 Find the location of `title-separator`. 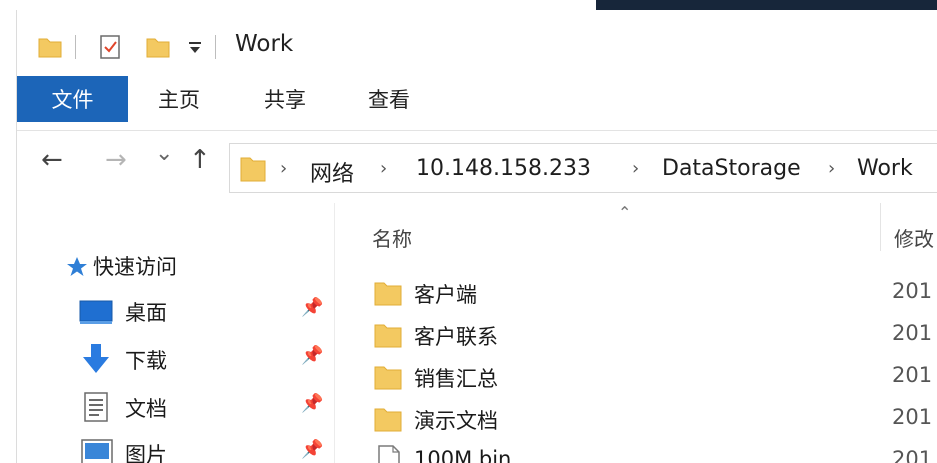

title-separator is located at coordinates (215, 47).